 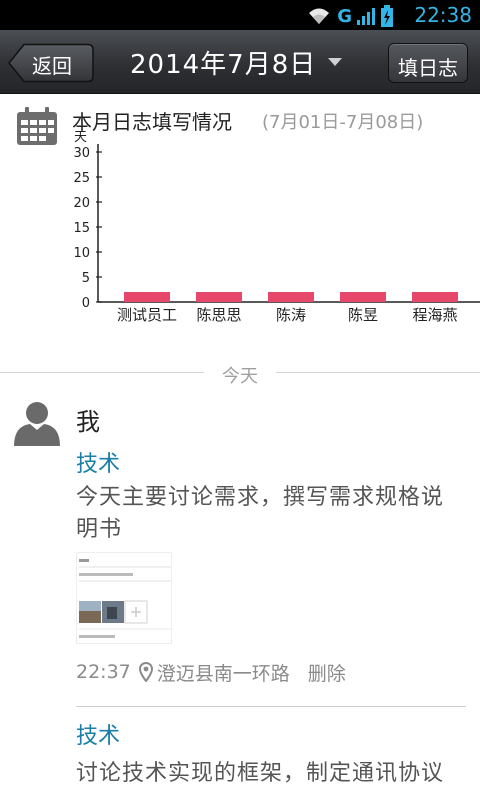 I want to click on date-selector: 2014年7月8日, so click(x=236, y=62).